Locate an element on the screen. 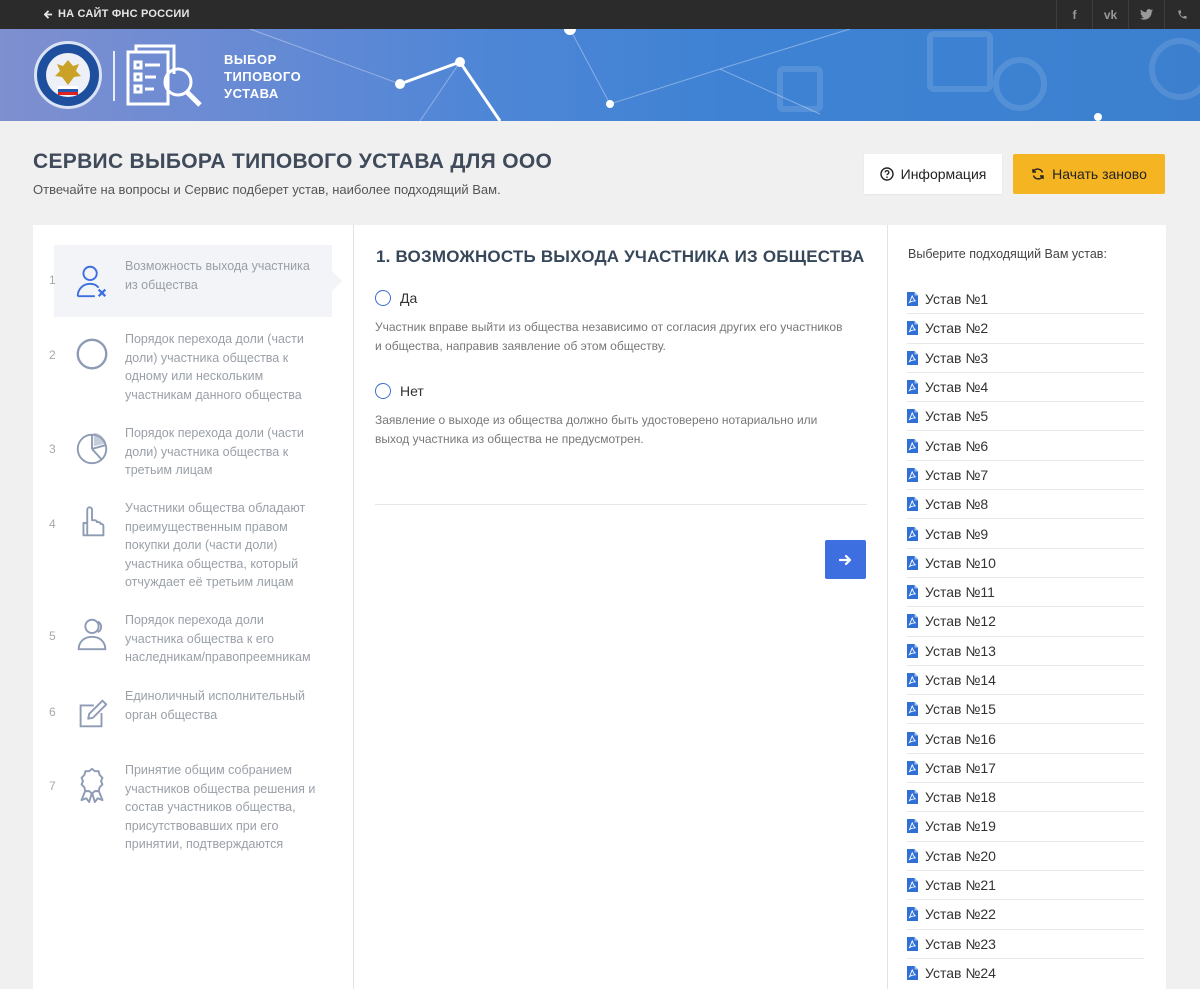 This screenshot has width=1200, height=989. ustav-list-heading: Выберите подходящий Вам устав: is located at coordinates (1007, 254).